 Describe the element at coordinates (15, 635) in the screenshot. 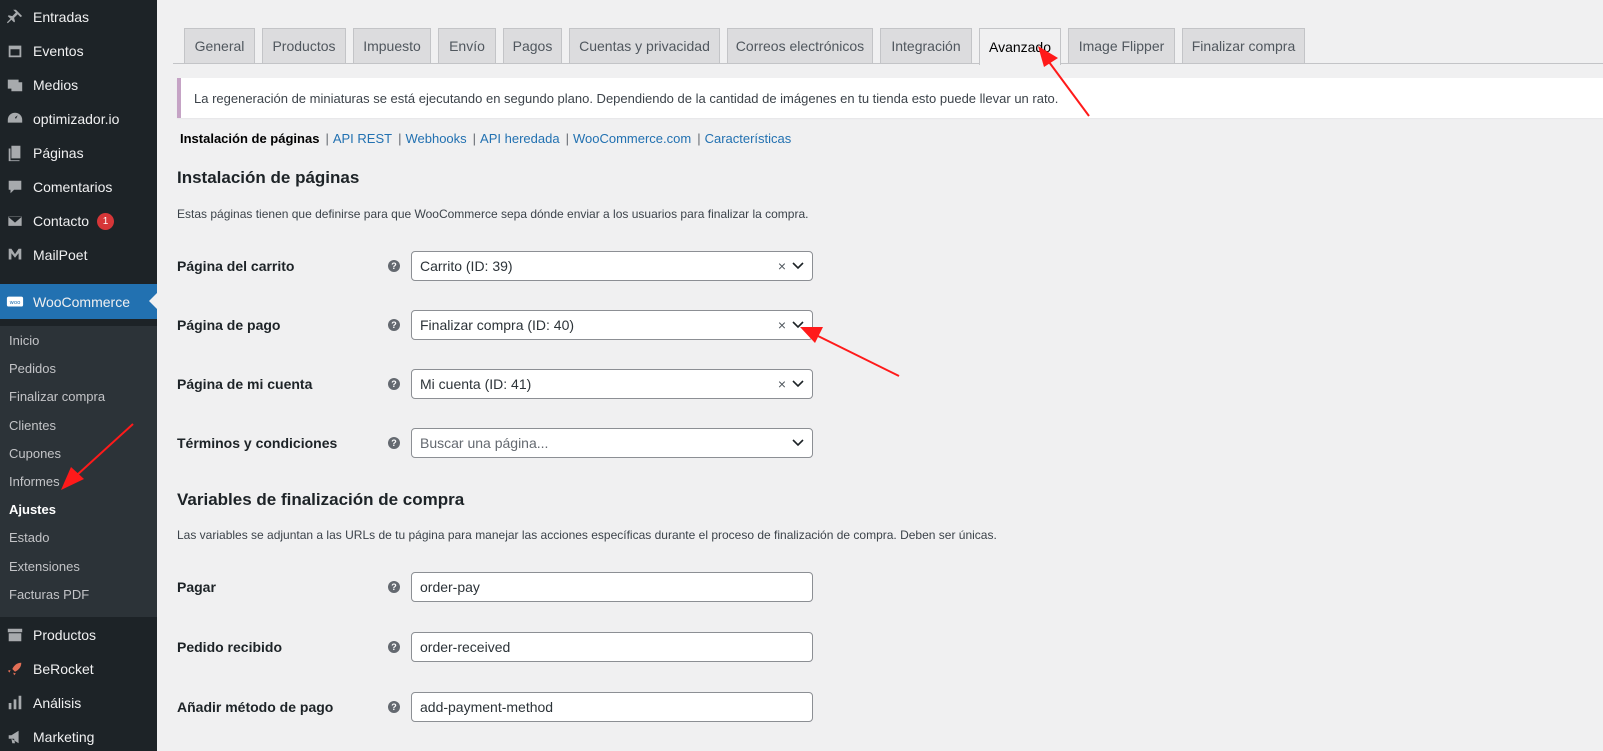

I see `archive-icon` at that location.